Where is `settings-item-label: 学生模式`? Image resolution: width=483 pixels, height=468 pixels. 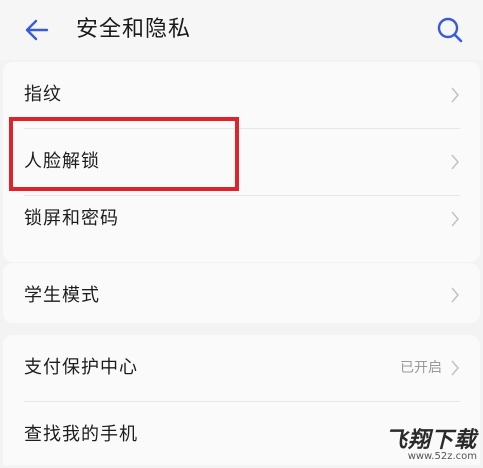 settings-item-label: 学生模式 is located at coordinates (62, 295).